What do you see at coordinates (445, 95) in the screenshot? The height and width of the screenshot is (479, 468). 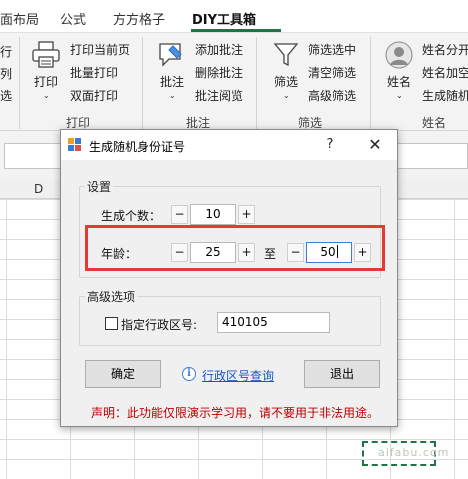 I see `generate-random: 生成随机` at bounding box center [445, 95].